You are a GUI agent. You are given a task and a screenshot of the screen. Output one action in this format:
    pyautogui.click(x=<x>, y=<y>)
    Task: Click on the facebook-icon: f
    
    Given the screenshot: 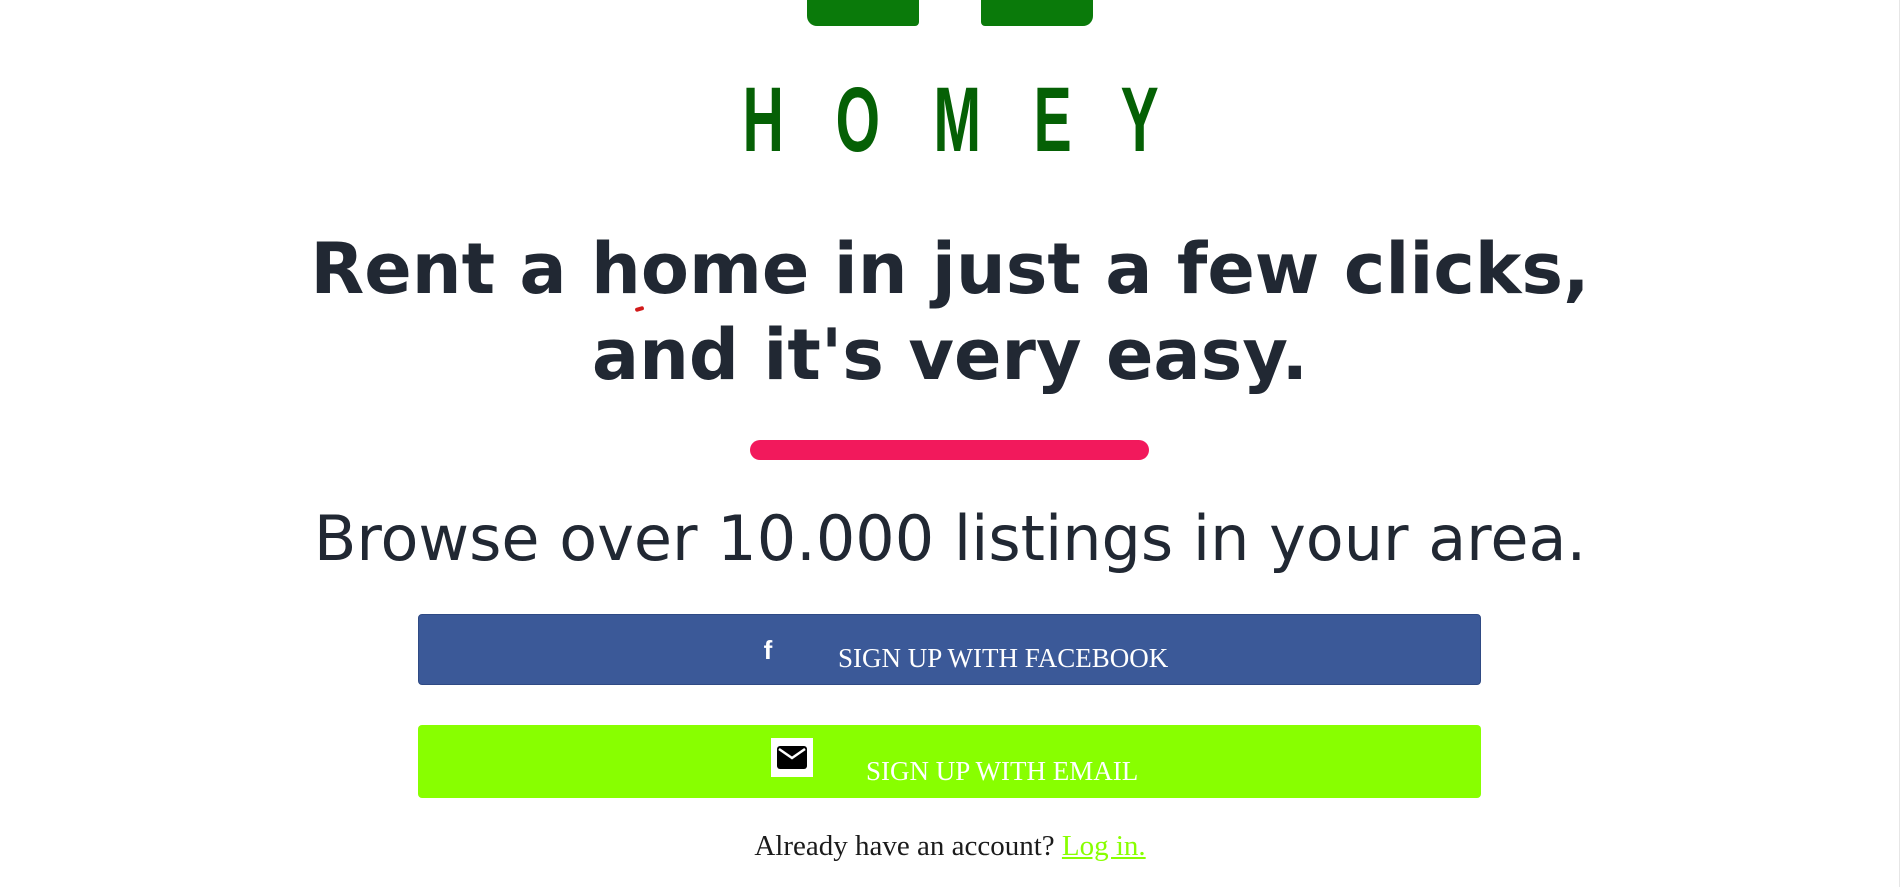 What is the action you would take?
    pyautogui.click(x=768, y=650)
    